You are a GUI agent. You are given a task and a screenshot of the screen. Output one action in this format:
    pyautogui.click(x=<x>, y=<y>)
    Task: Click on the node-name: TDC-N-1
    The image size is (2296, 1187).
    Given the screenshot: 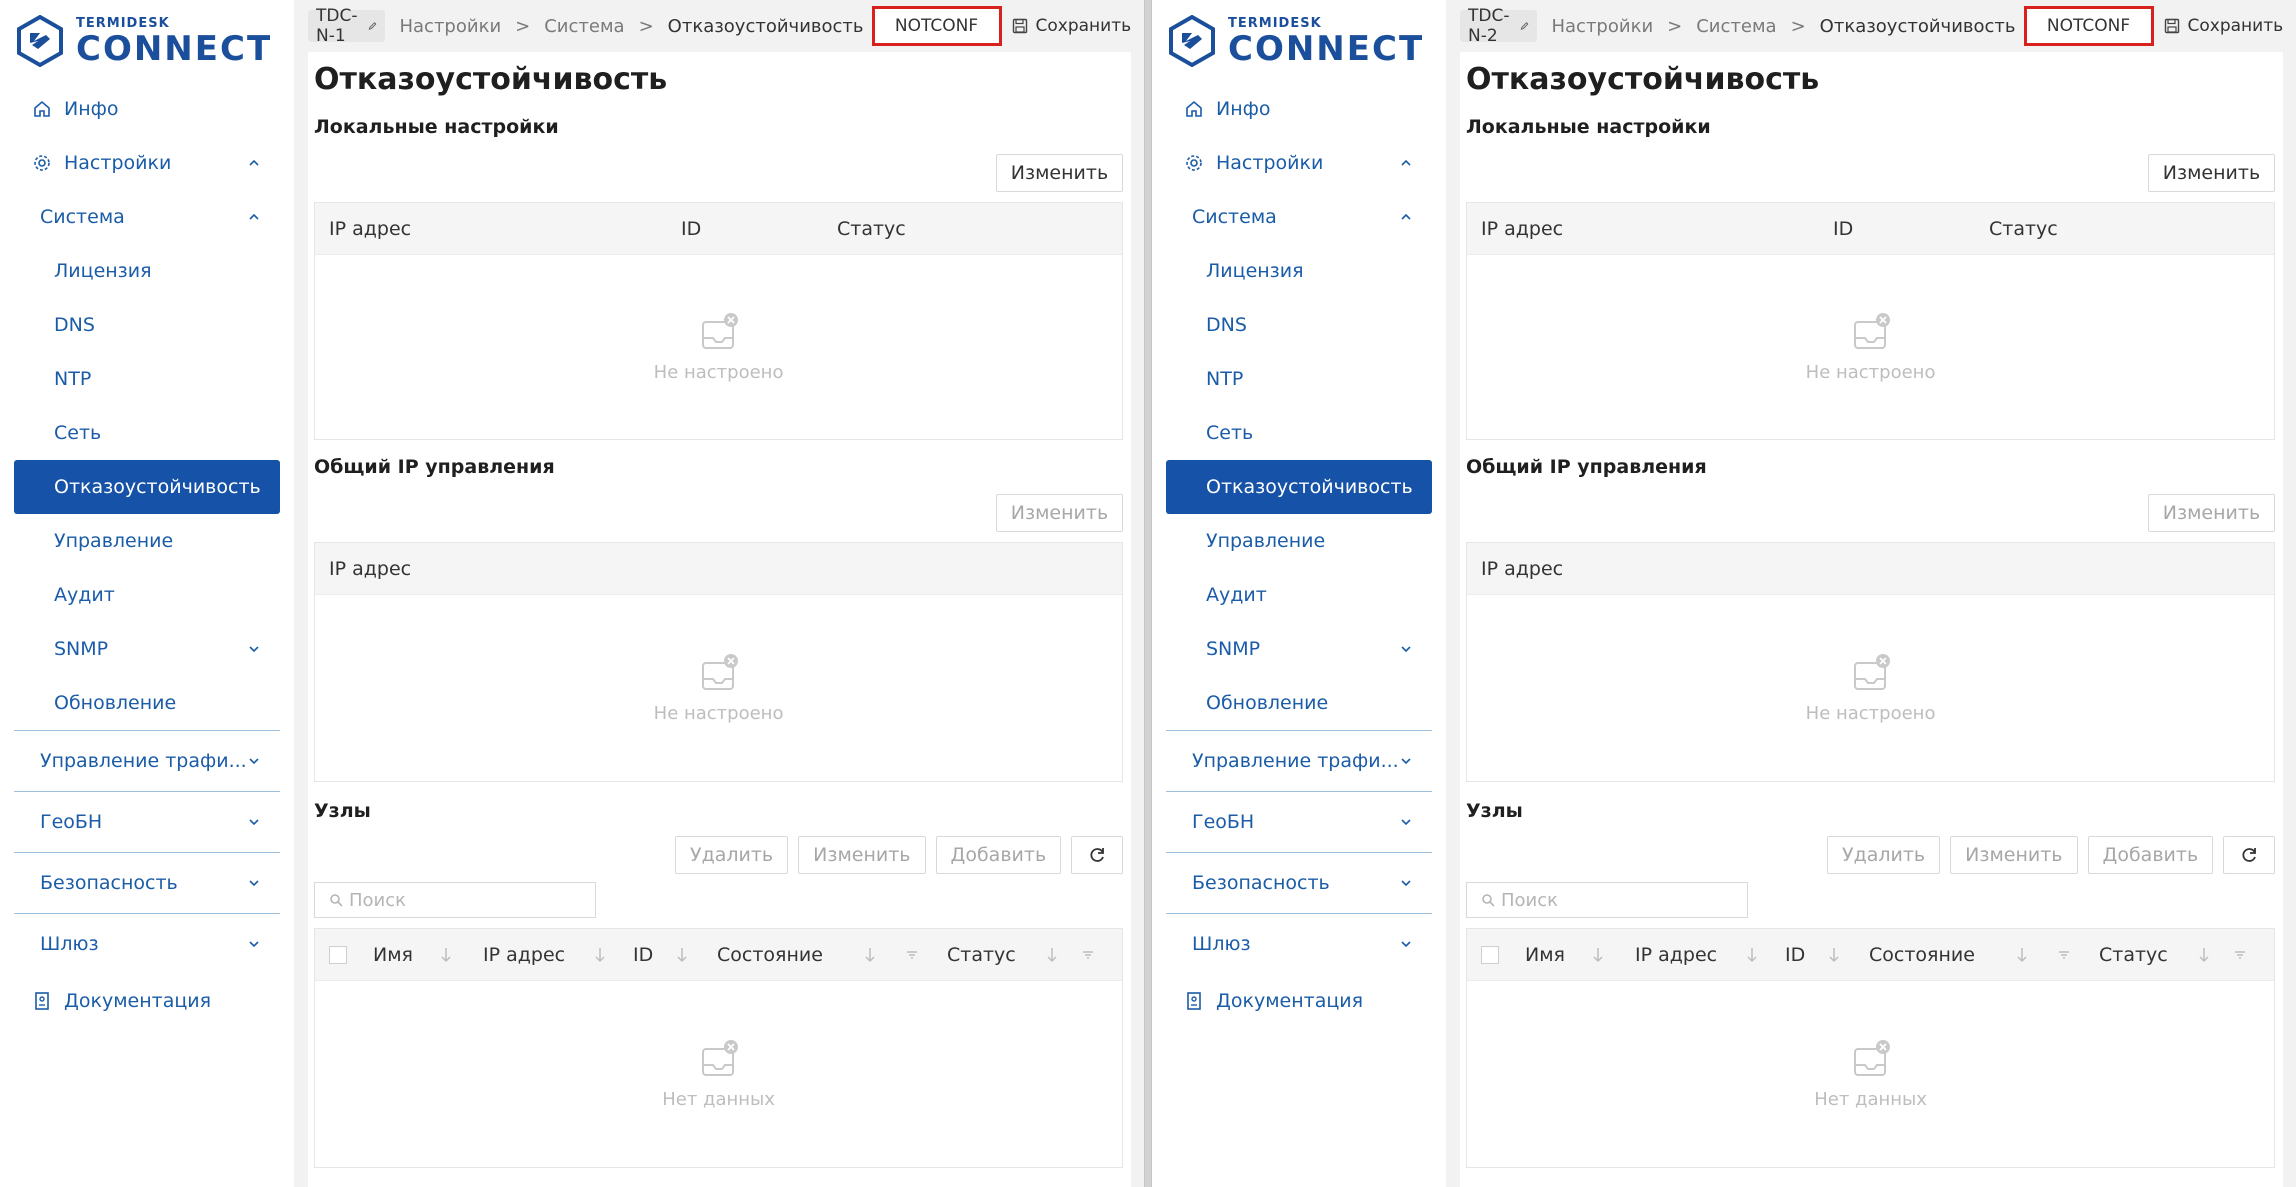 What is the action you would take?
    pyautogui.click(x=337, y=26)
    